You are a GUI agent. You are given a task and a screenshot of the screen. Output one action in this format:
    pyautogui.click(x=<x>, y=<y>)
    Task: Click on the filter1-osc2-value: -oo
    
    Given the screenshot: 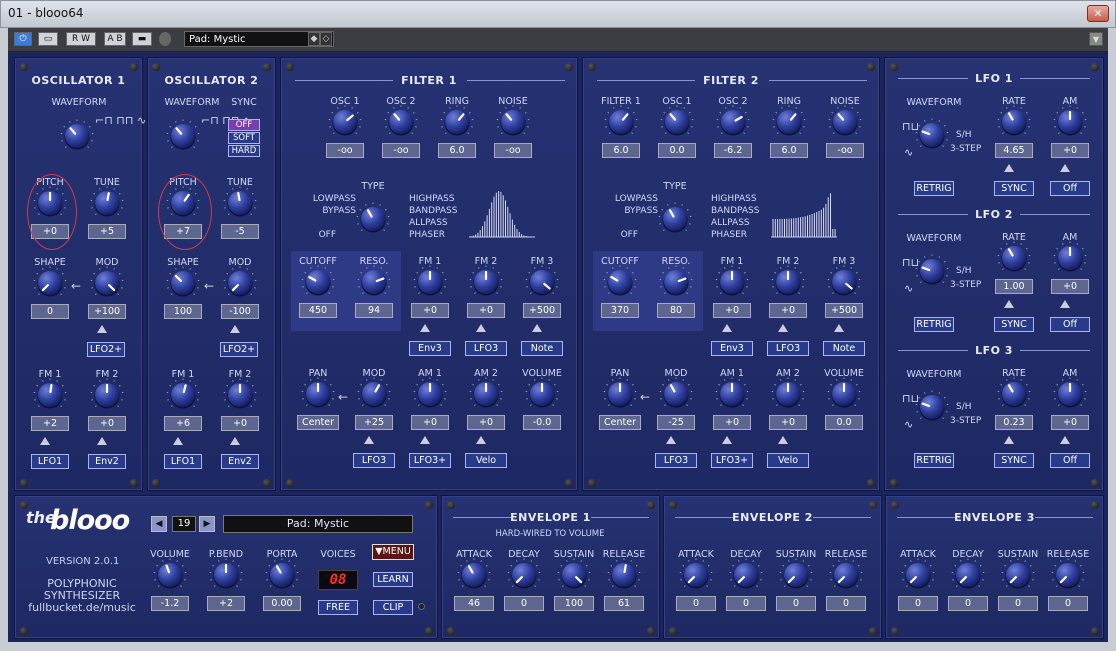 What is the action you would take?
    pyautogui.click(x=401, y=150)
    